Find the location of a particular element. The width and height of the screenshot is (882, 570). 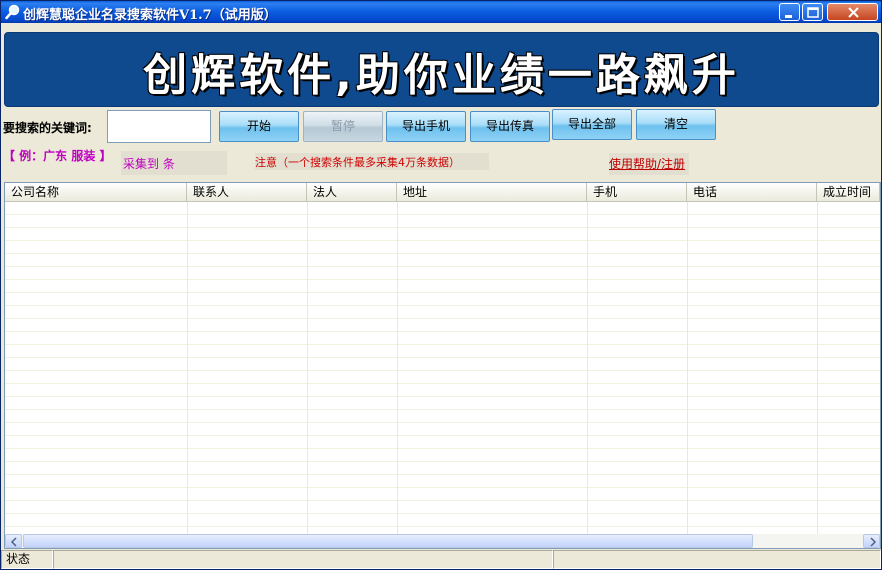

table-header: 公司名称 联系人 法人 地址 手机 电话 成立时间 is located at coordinates (442, 192).